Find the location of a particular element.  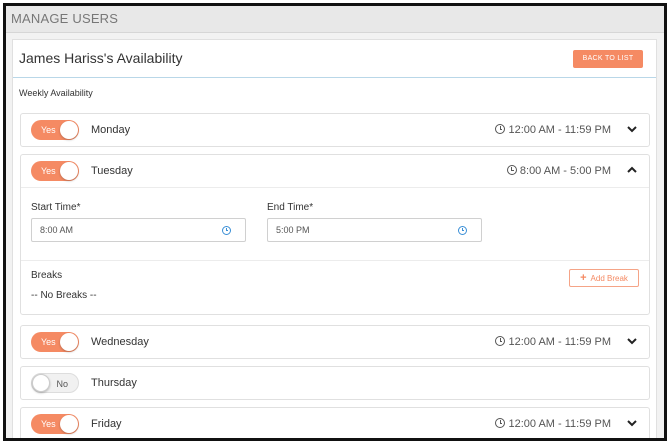

availability-toggle-monday: Yes is located at coordinates (55, 130).